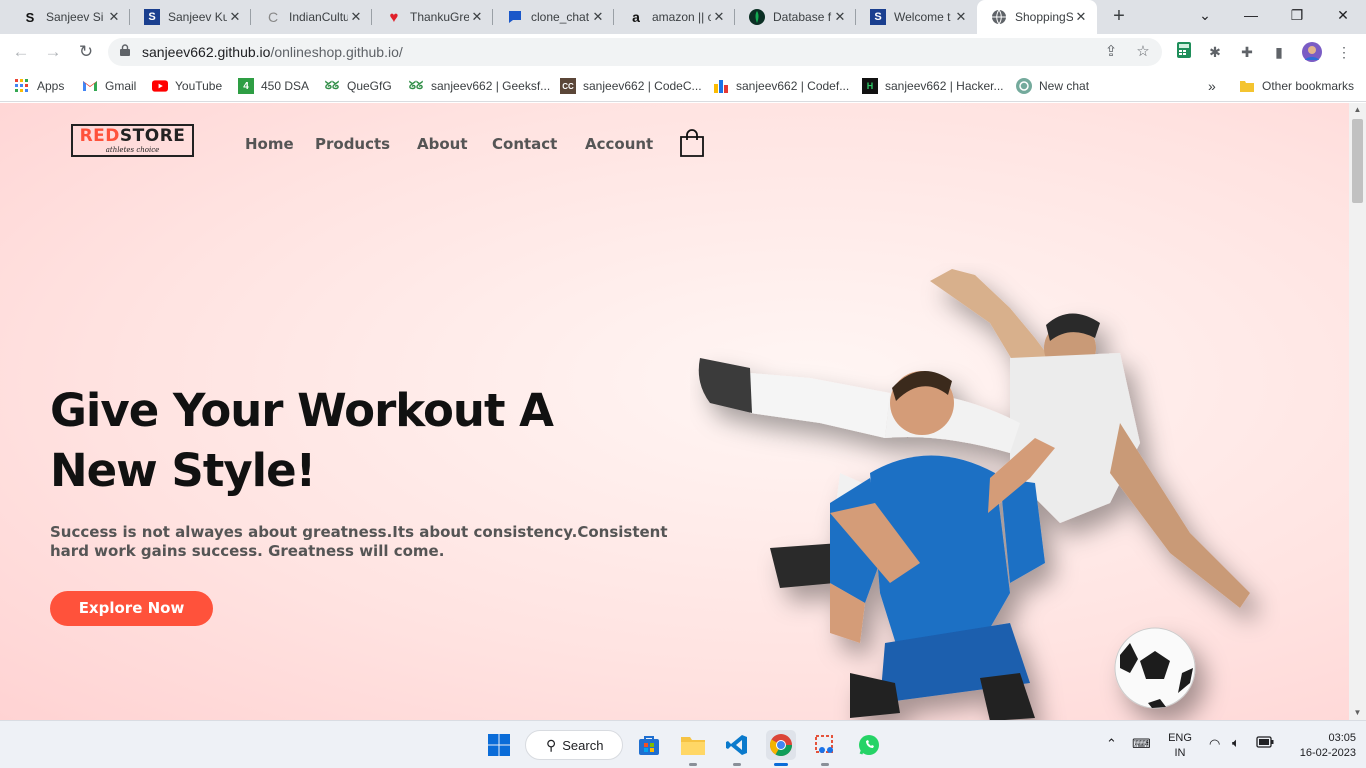 This screenshot has height=768, width=1366. I want to click on wifi-icon: ◠, so click(1214, 744).